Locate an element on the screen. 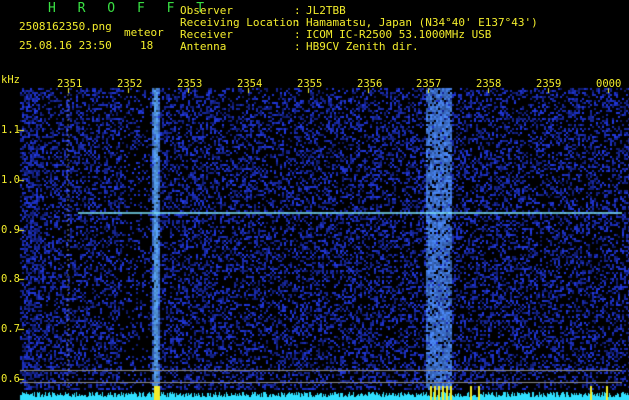 Image resolution: width=629 pixels, height=400 pixels. time-tick: 2358 is located at coordinates (489, 84).